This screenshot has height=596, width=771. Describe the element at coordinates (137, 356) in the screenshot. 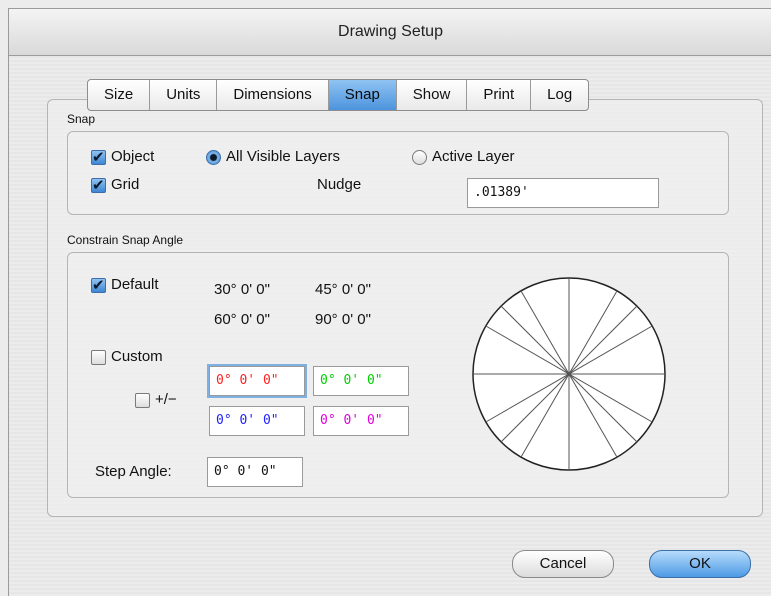

I see `custom-label: Custom` at that location.